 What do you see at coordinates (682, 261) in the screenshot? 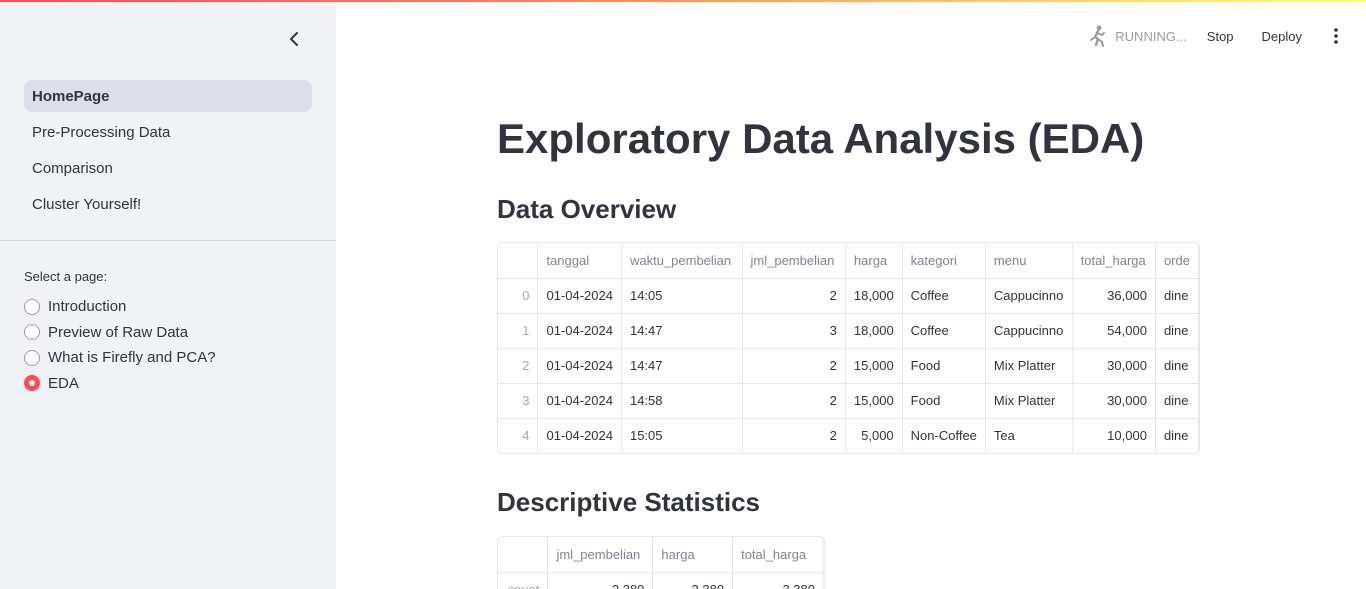
I see `column-header: waktu_pembelian` at bounding box center [682, 261].